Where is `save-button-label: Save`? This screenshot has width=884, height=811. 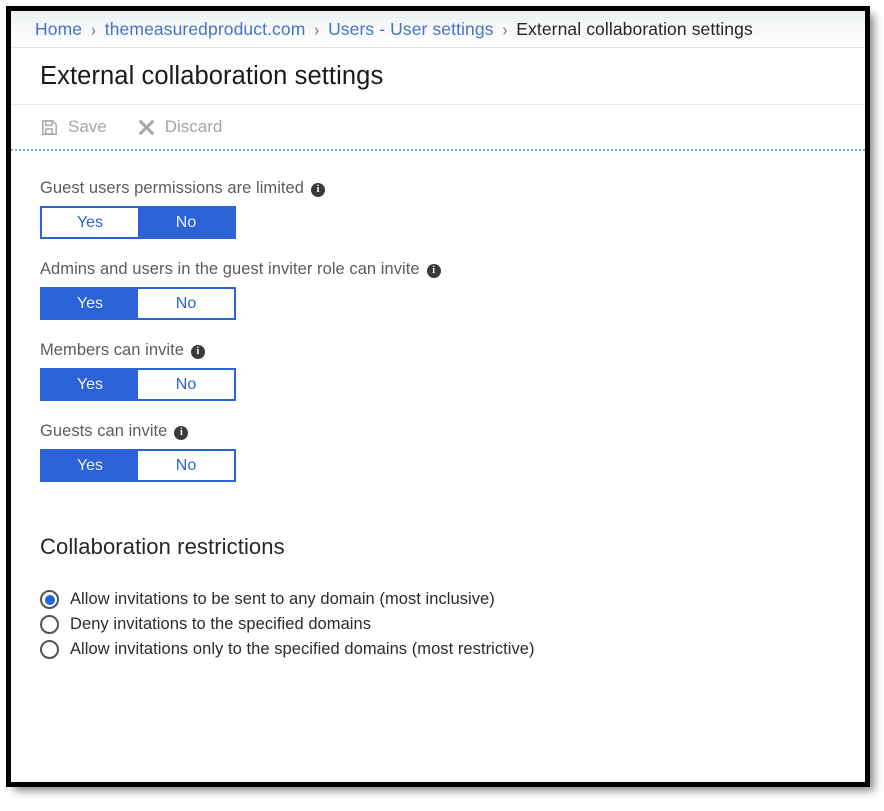
save-button-label: Save is located at coordinates (87, 126).